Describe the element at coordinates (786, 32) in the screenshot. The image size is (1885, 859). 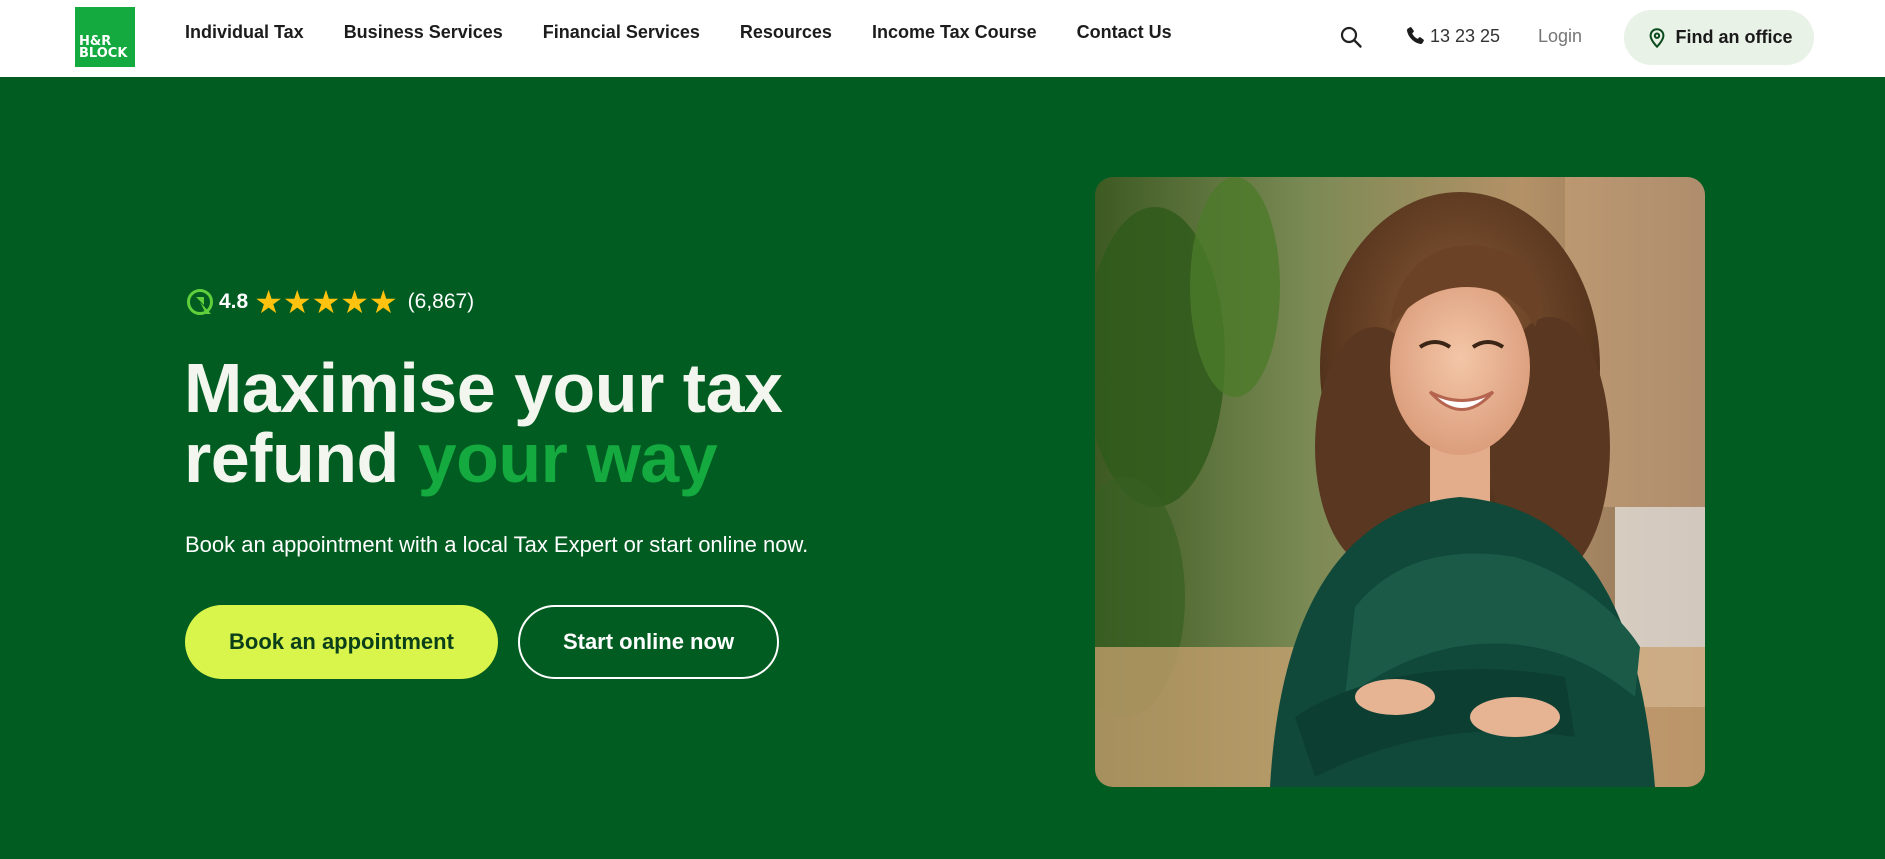
I see `nav-resources: Resources` at that location.